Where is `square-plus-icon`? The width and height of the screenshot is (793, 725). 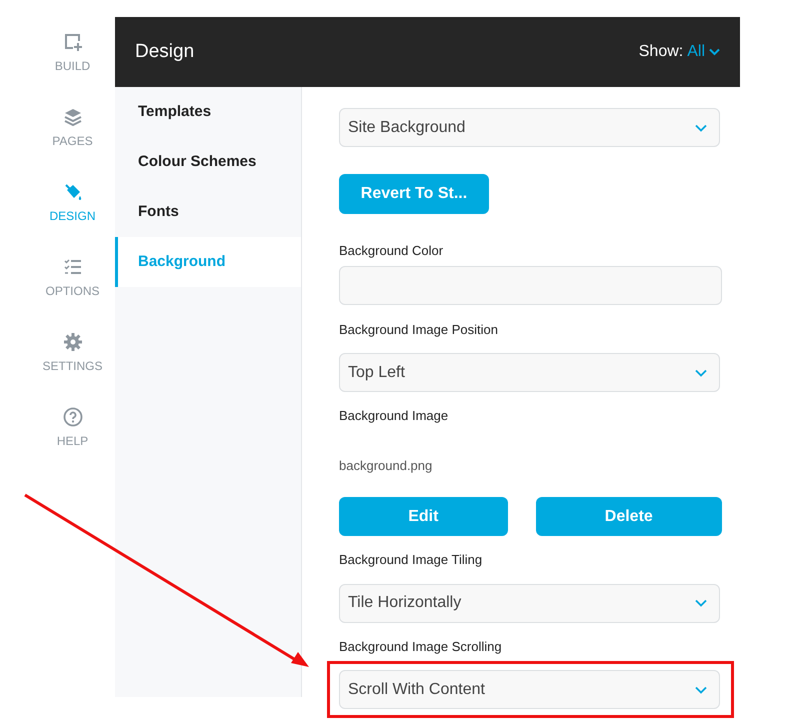 square-plus-icon is located at coordinates (72, 42).